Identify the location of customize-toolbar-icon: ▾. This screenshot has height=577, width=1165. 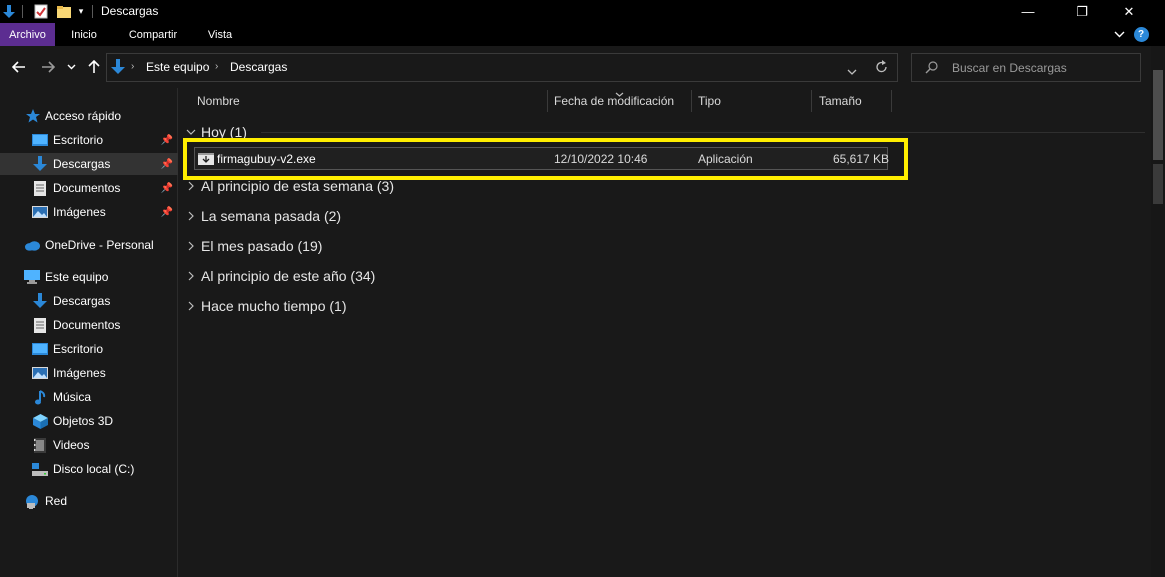
(81, 11).